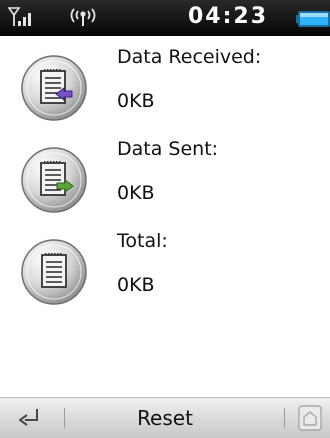  Describe the element at coordinates (165, 18) in the screenshot. I see `status-bar: 04:23` at that location.